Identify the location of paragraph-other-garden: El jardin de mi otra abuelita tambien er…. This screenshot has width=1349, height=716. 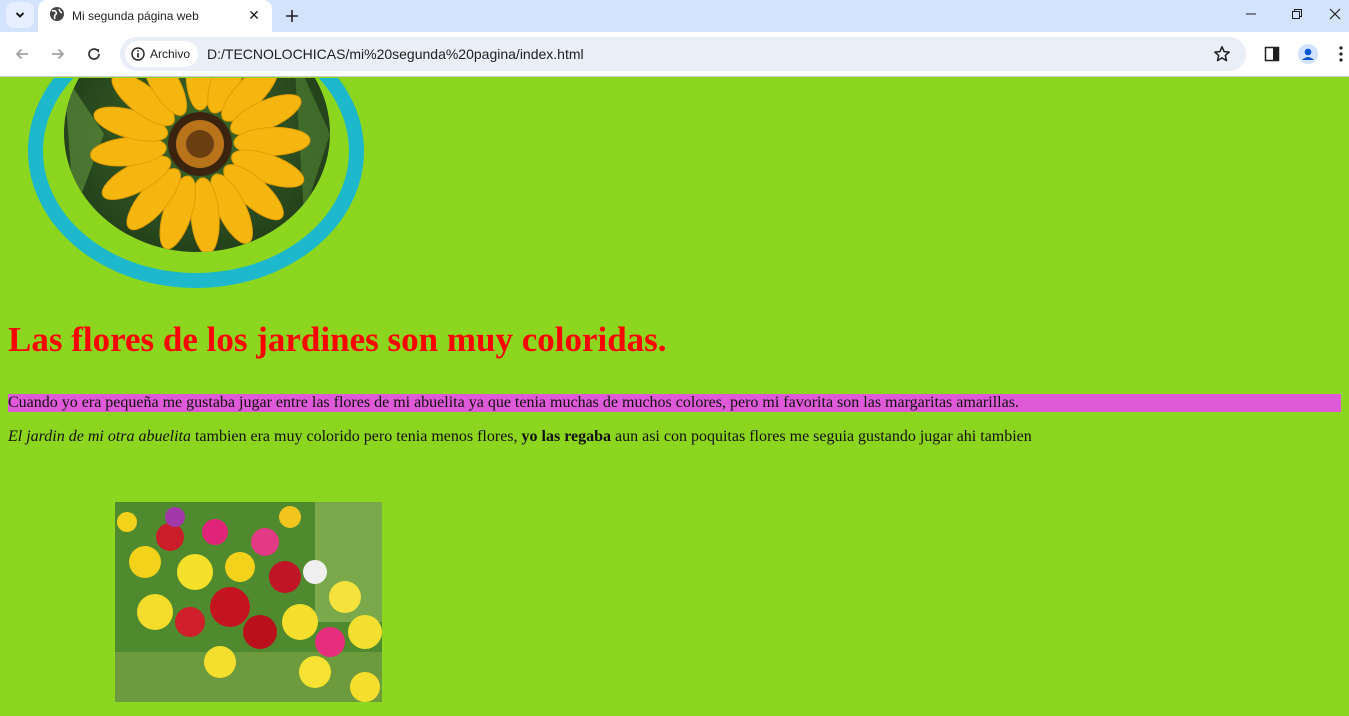
(520, 437).